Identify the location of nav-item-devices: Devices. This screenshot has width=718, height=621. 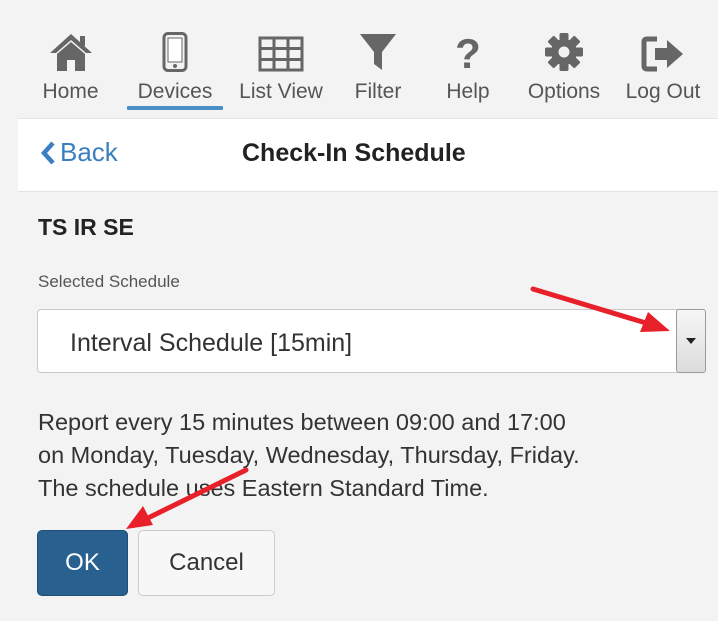
(175, 61).